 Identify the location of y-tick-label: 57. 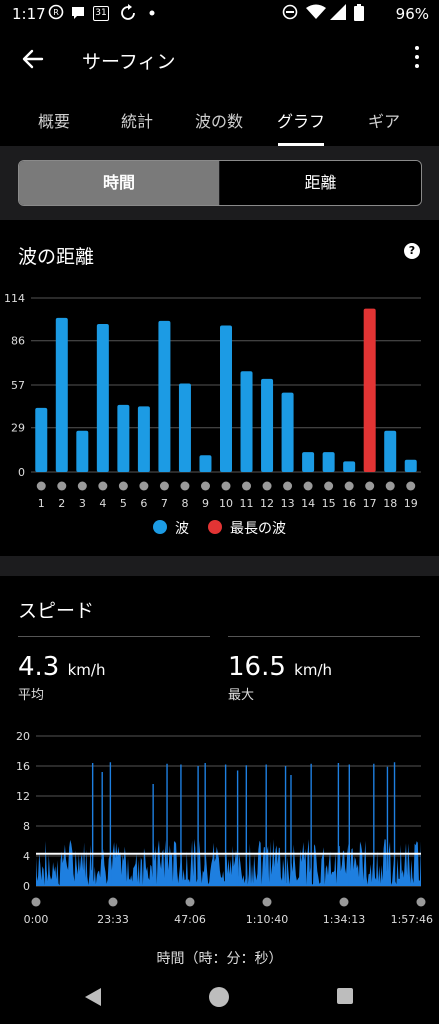
(18, 385).